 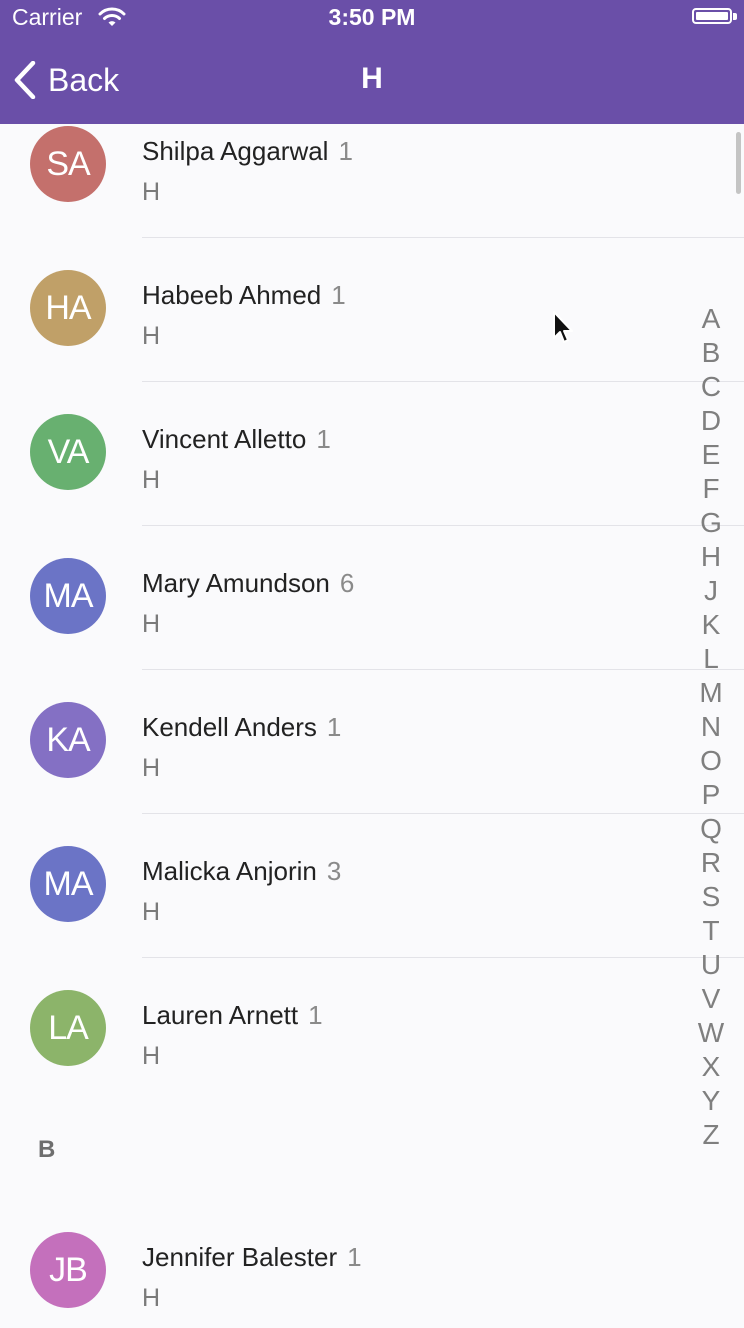 What do you see at coordinates (47, 1149) in the screenshot?
I see `section-header-b: B` at bounding box center [47, 1149].